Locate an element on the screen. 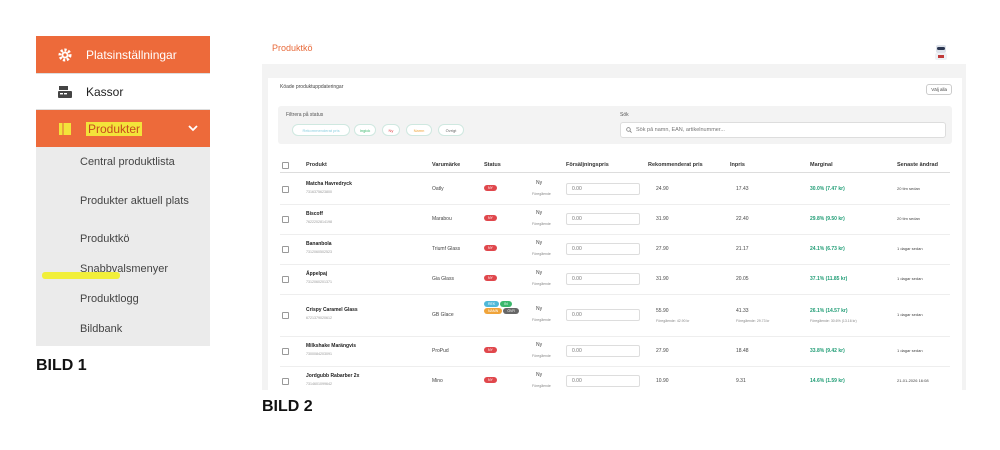 The image size is (1000, 450). brand: Marabou is located at coordinates (442, 219).